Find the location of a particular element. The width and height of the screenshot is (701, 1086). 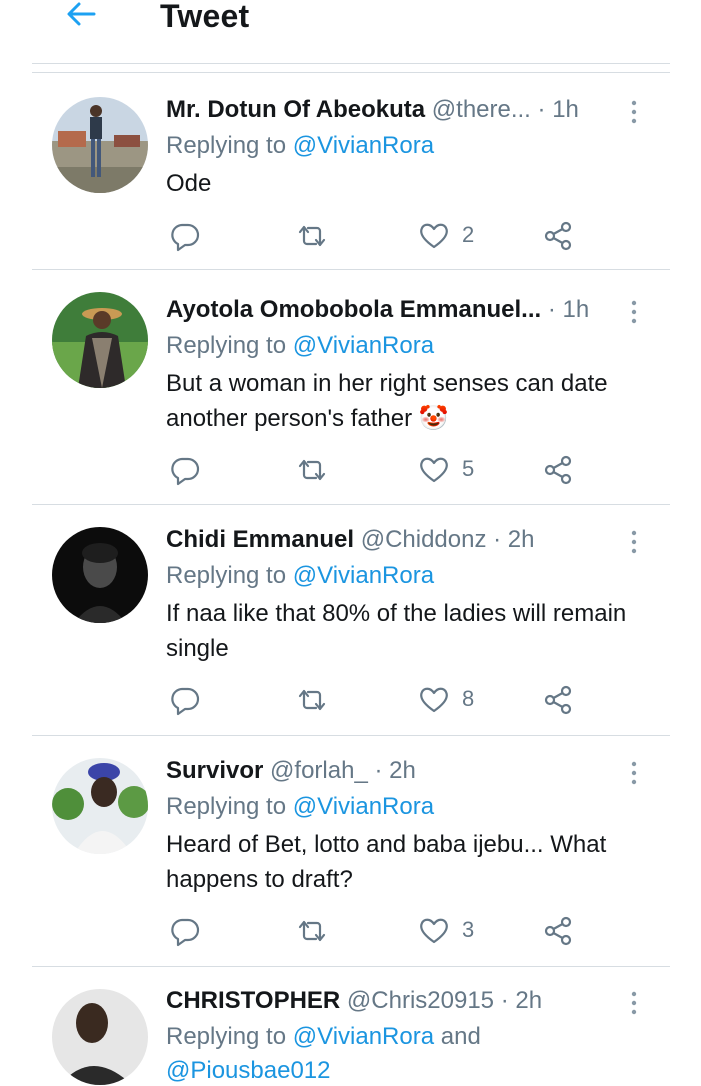

tweet-header: Chidi Emmanuel @Chiddonz · 2h is located at coordinates (350, 540).